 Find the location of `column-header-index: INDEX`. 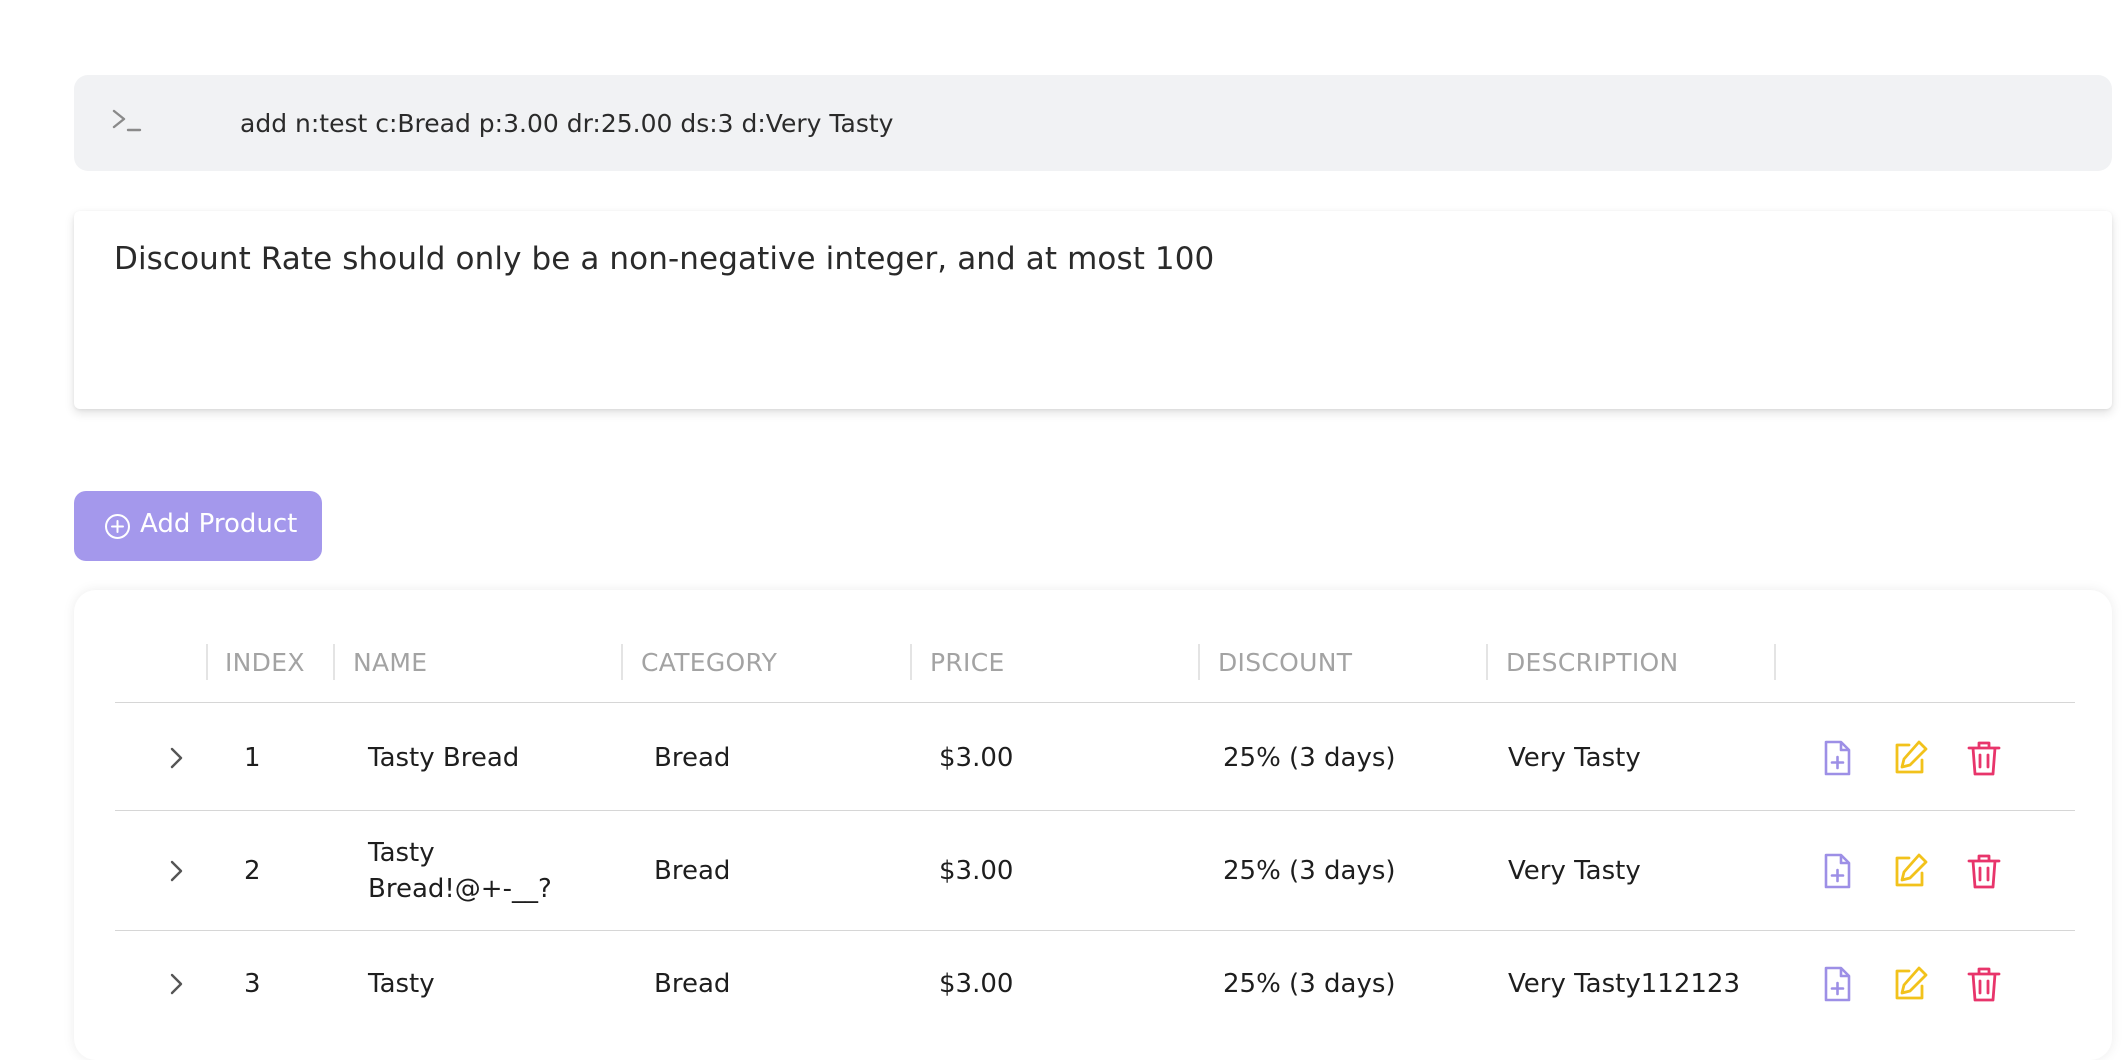

column-header-index: INDEX is located at coordinates (265, 663).